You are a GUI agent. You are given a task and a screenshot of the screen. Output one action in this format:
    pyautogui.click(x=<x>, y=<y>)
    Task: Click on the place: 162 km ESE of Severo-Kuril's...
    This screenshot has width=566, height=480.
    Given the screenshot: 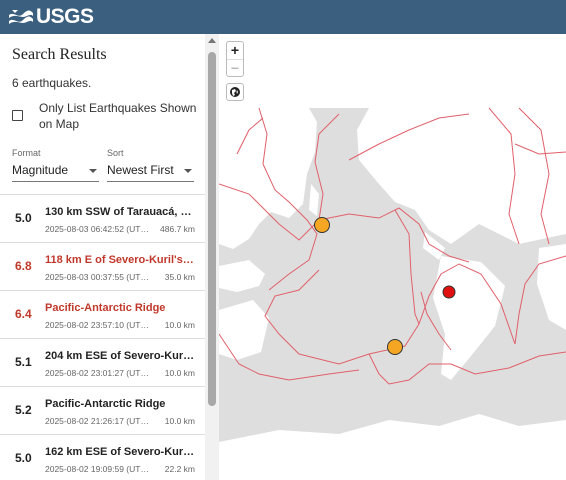 What is the action you would take?
    pyautogui.click(x=121, y=452)
    